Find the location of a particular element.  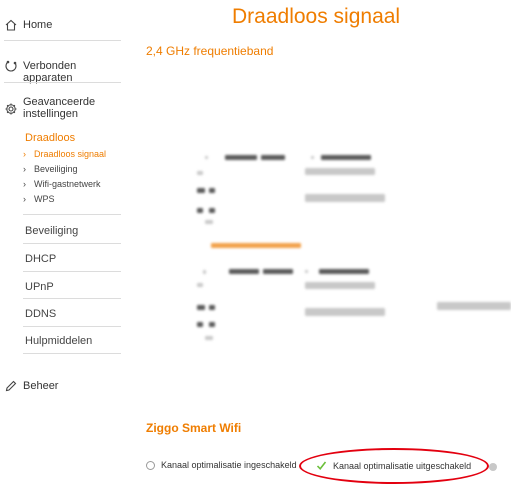

sidebar-item-security-wireless: › Beveiliging is located at coordinates (50, 169).